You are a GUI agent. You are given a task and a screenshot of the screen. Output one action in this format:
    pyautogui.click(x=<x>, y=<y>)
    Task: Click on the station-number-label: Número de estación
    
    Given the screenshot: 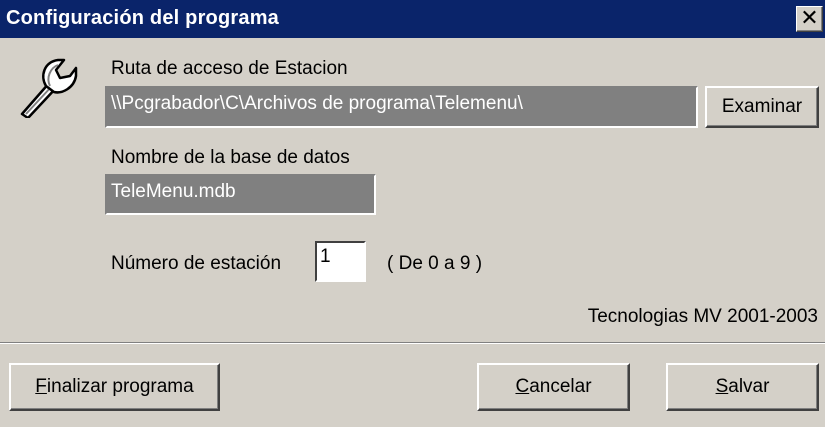 What is the action you would take?
    pyautogui.click(x=196, y=263)
    